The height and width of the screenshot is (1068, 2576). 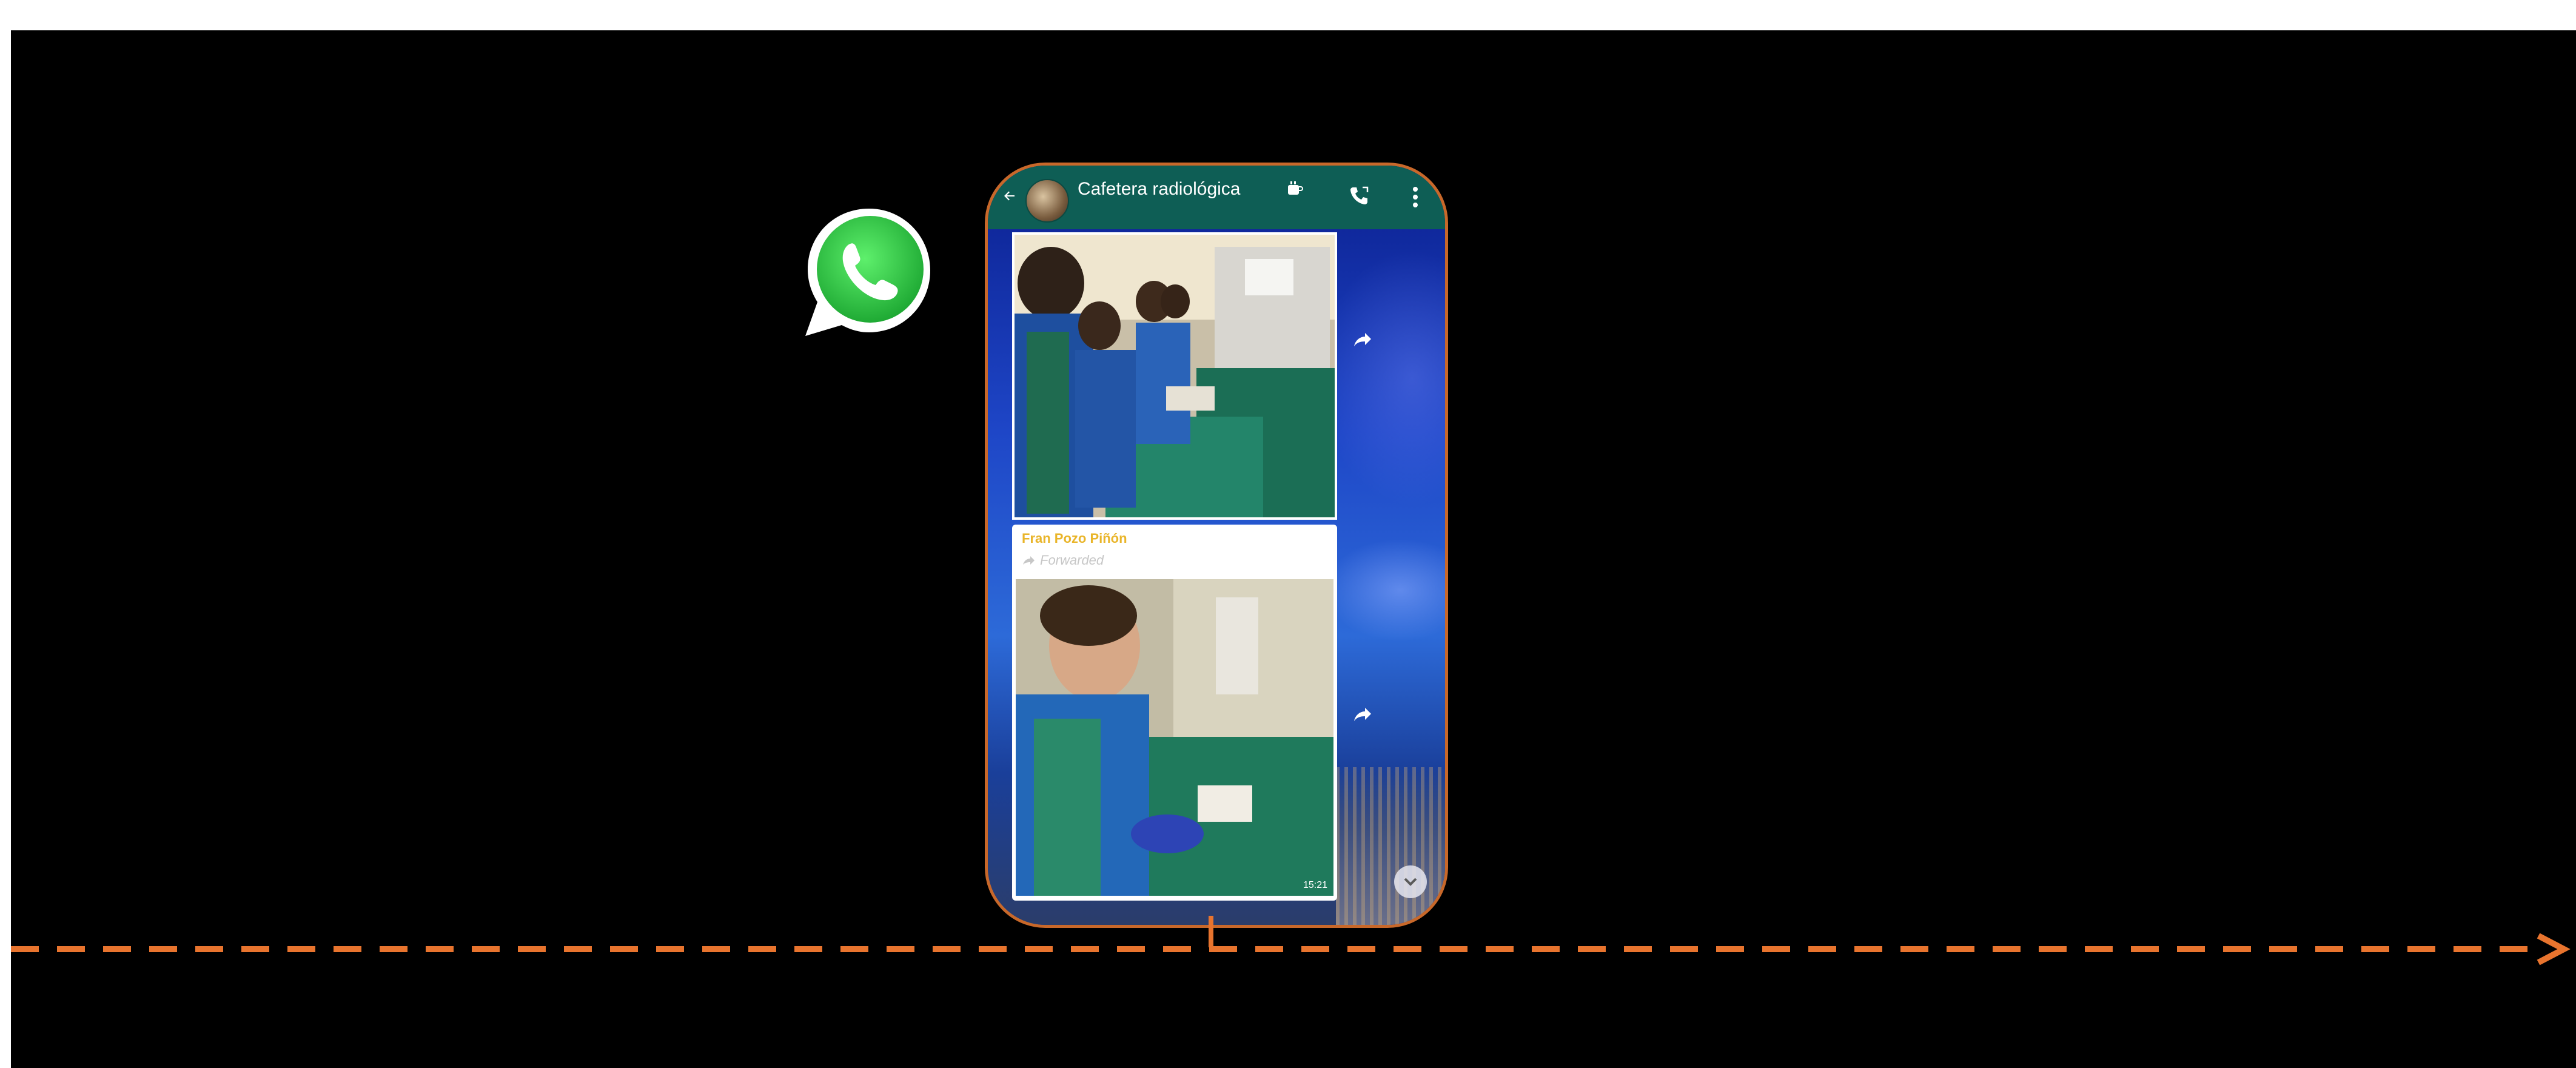 I want to click on chevron-down-icon, so click(x=1410, y=882).